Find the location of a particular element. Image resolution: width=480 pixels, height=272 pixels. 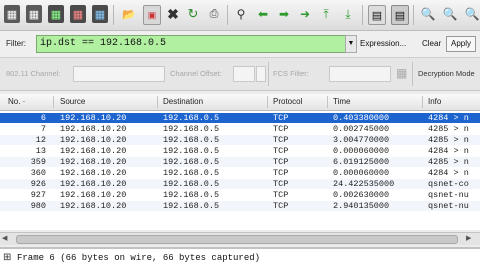

scrollbar-thumb is located at coordinates (237, 239).